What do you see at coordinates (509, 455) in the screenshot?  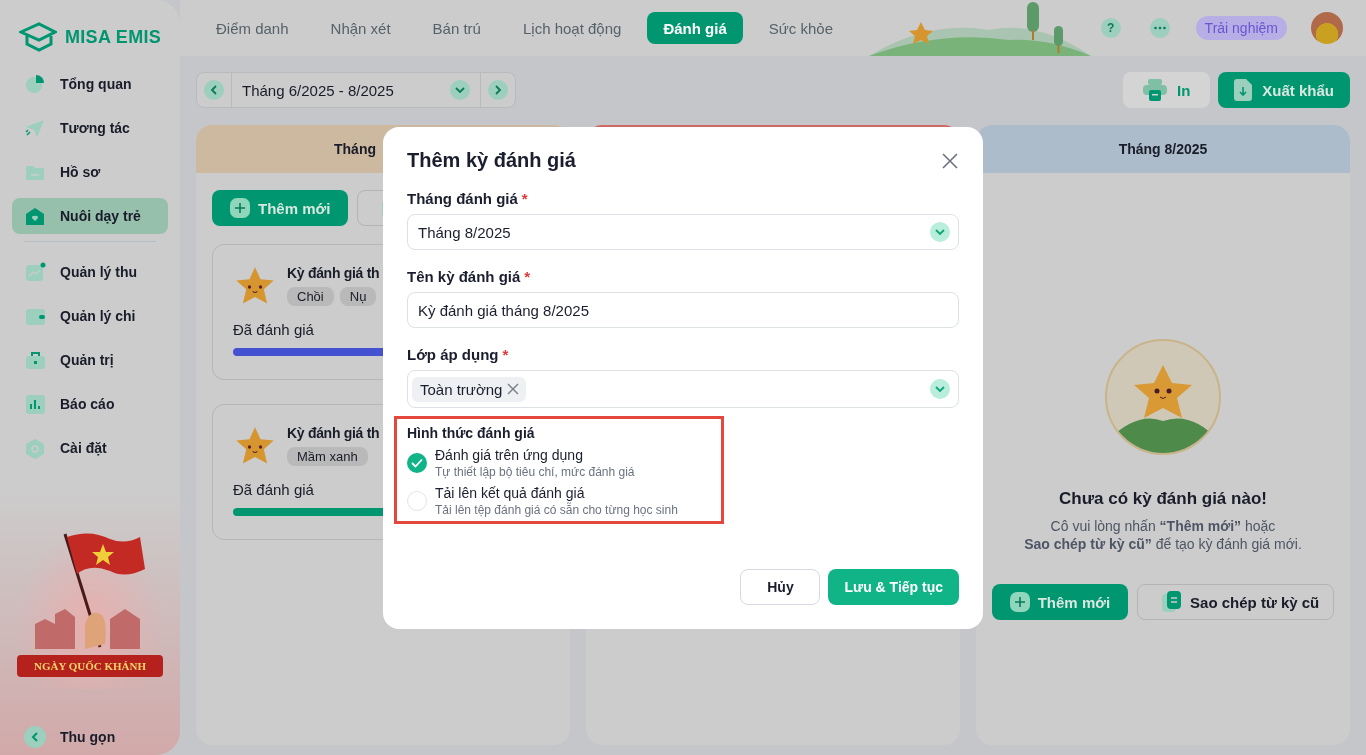 I see `option-title: Đánh giá trên ứng dụng` at bounding box center [509, 455].